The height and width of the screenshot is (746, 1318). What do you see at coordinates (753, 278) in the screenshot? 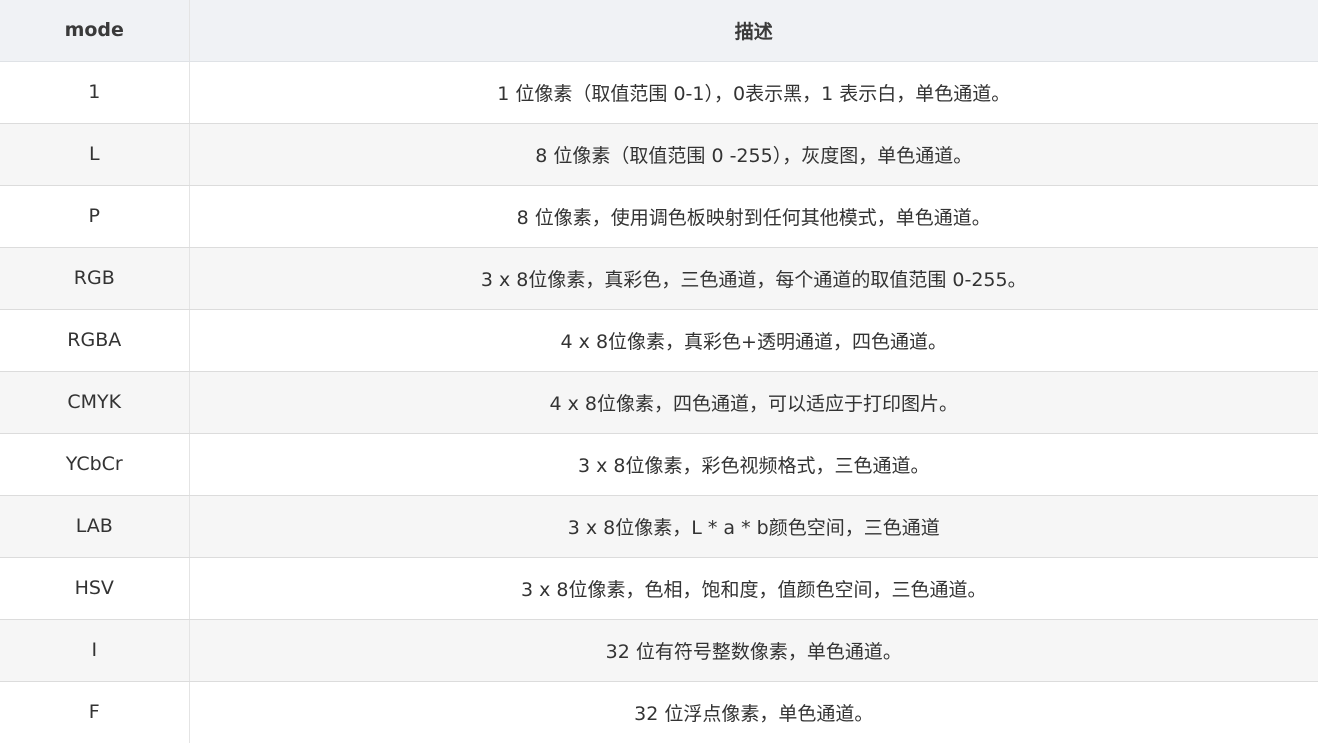
I see `cell-description: 3 x 8位像素，真彩色，三色通道，每个通道的取值范围 0-255。` at bounding box center [753, 278].